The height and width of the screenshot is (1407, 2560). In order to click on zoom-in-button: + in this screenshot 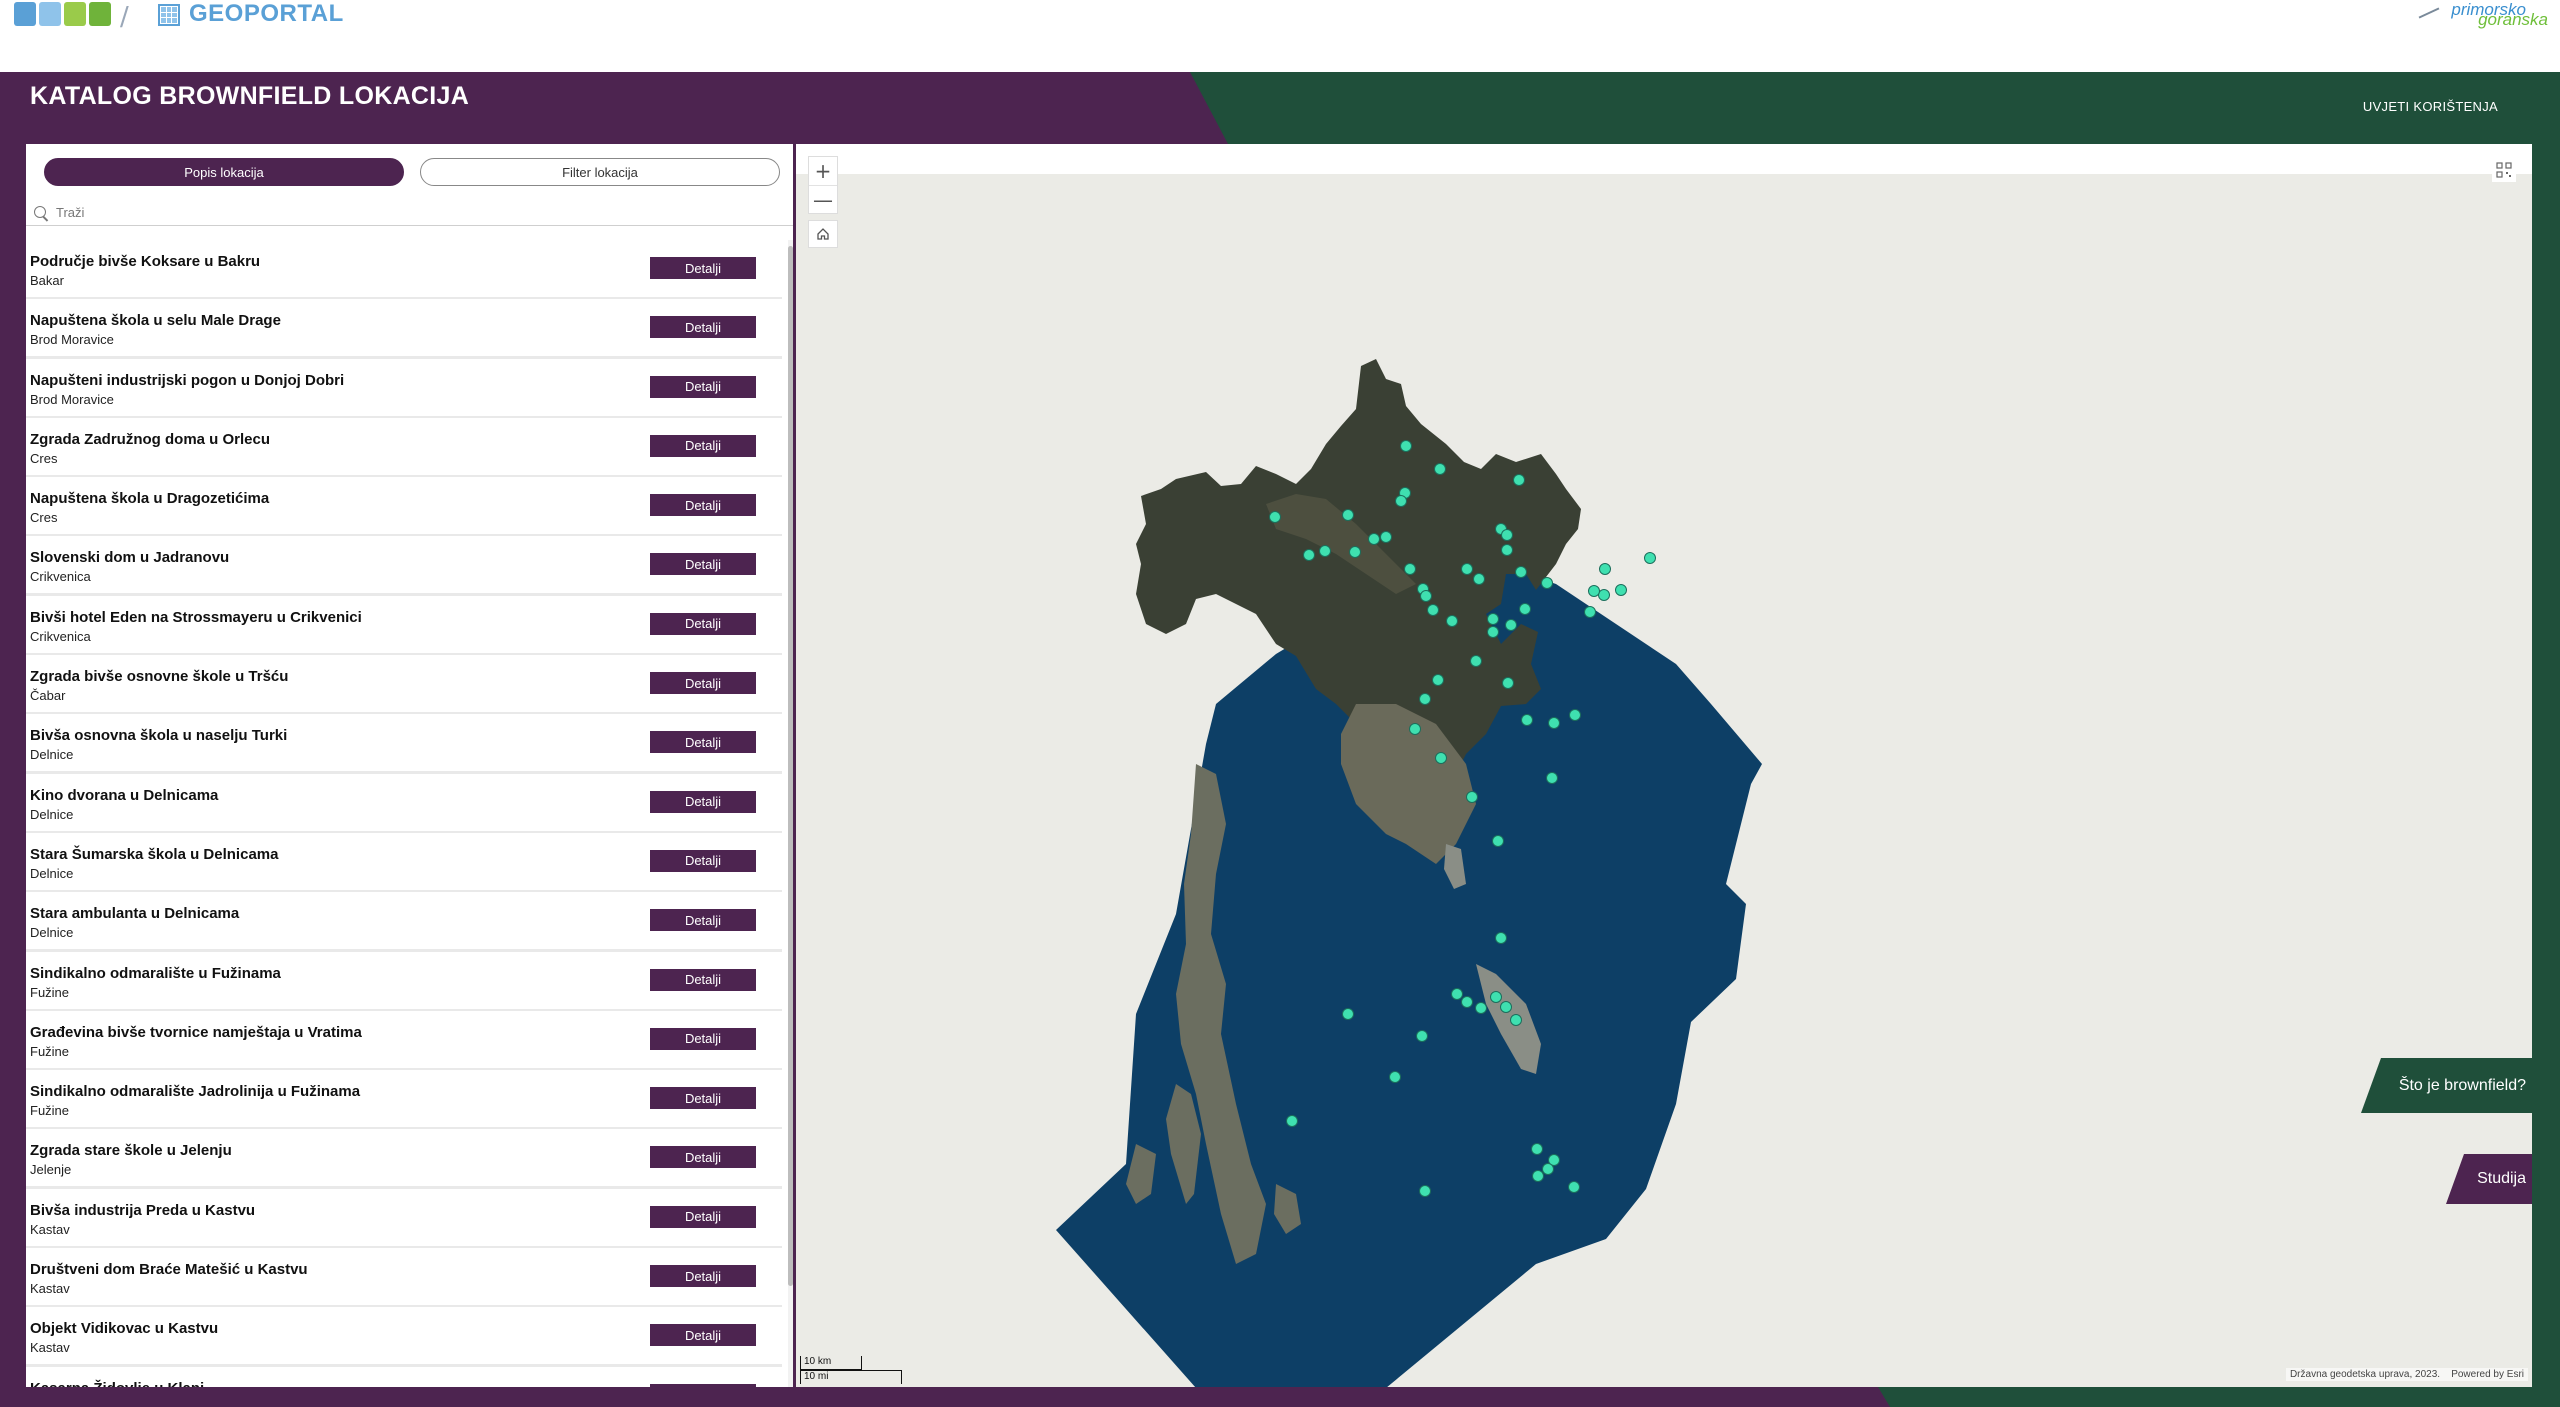, I will do `click(823, 171)`.